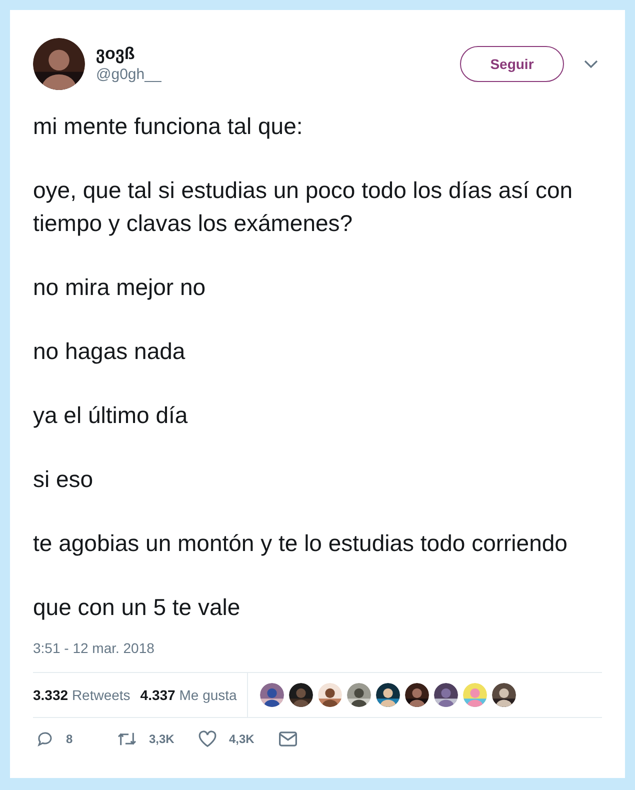 The height and width of the screenshot is (790, 635). I want to click on tweet-text: ya el último día, so click(111, 415).